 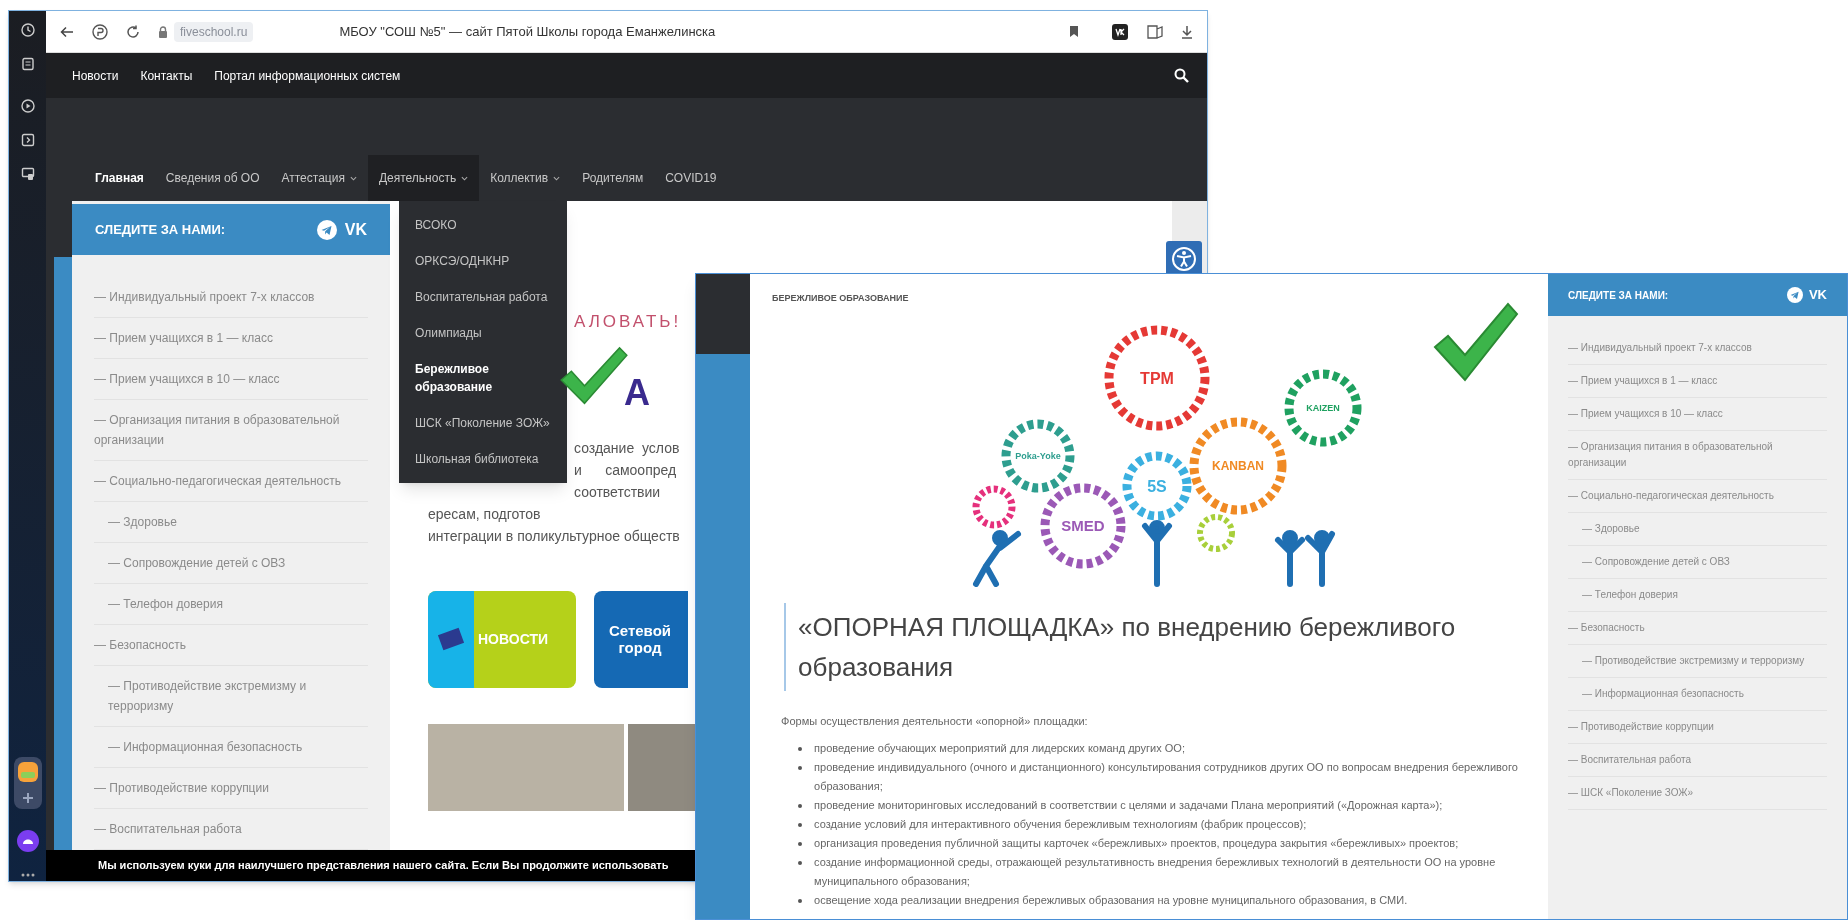 I want to click on sidebar-link: — ШСК «Поколение ЗОЖ», so click(x=1697, y=793).